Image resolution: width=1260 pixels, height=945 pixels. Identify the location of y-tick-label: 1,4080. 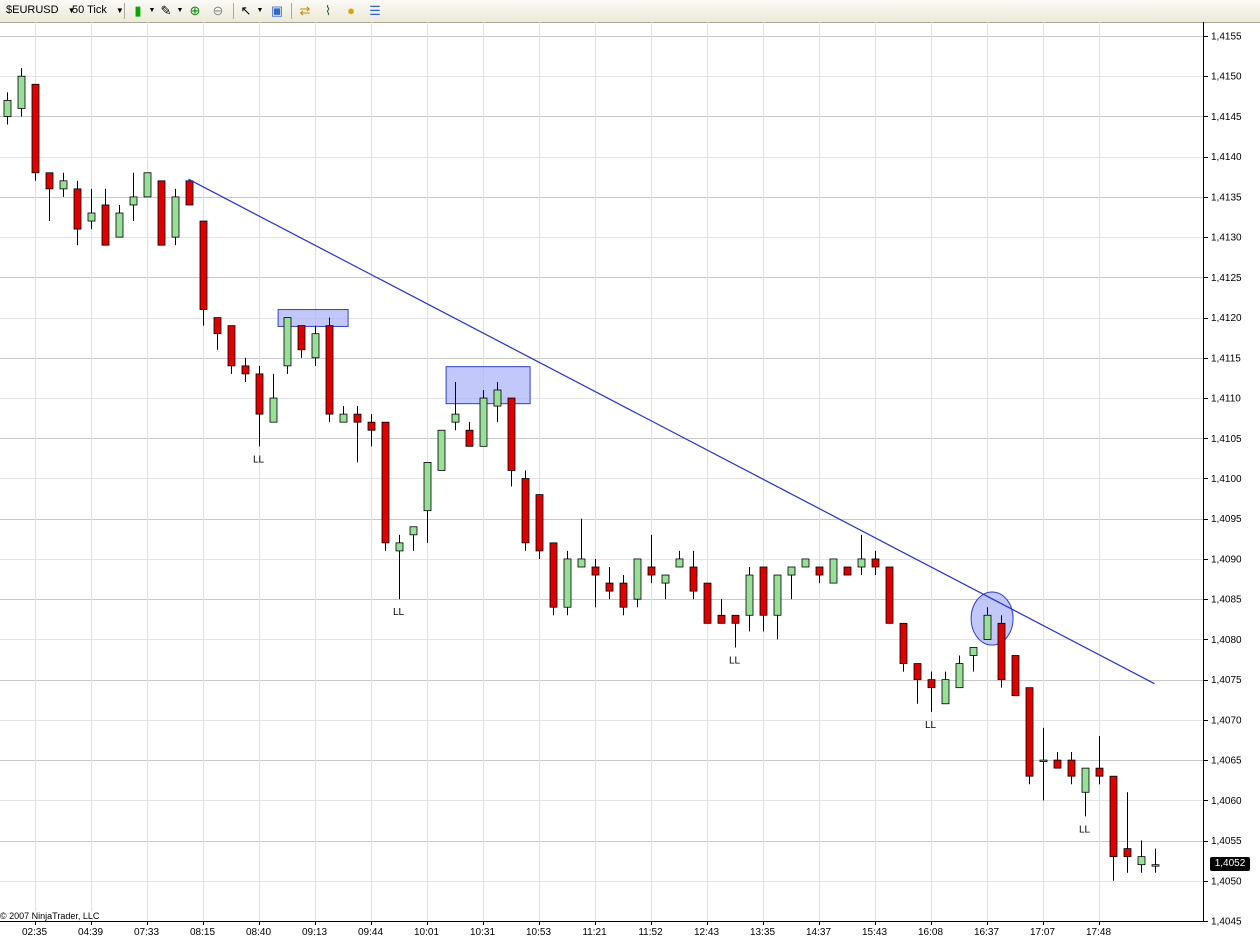
(1226, 640).